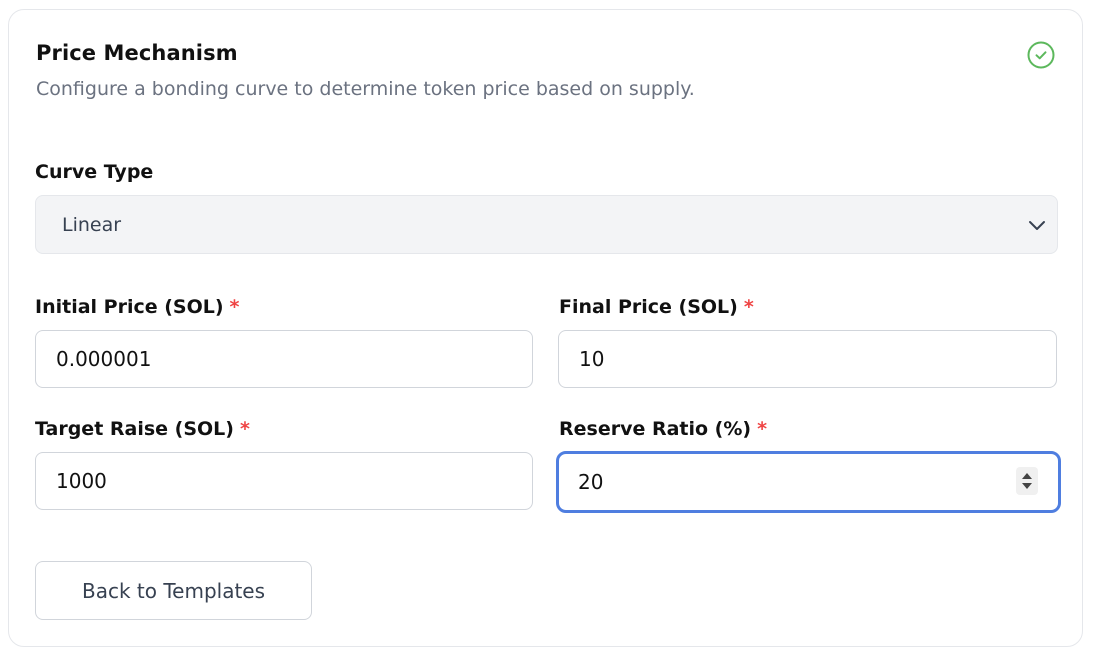 Image resolution: width=1098 pixels, height=658 pixels. I want to click on reserve-ratio-value: 20, so click(591, 482).